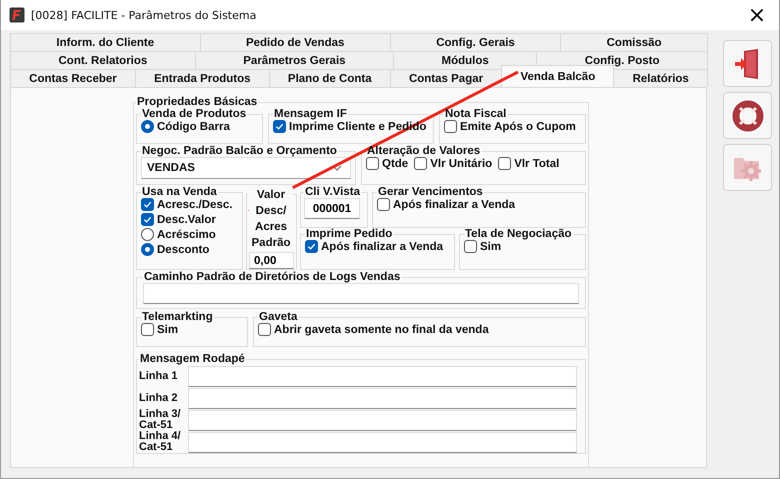  I want to click on tab: Contas Pagar, so click(446, 78).